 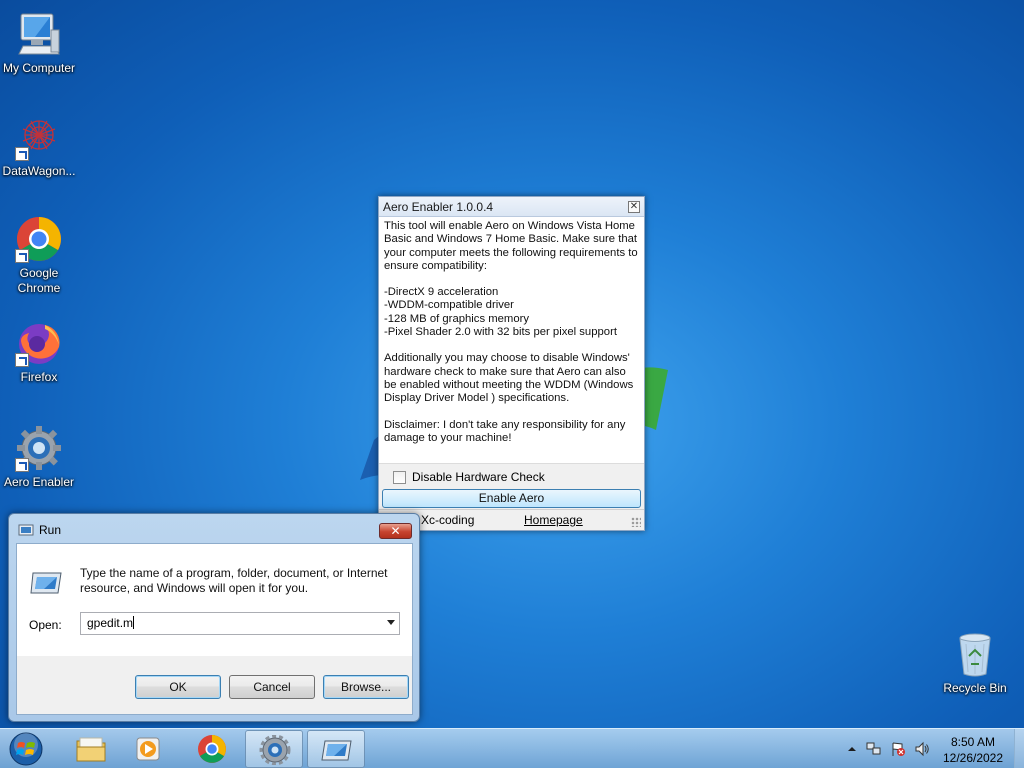 I want to click on show-desktop-button, so click(x=1019, y=748).